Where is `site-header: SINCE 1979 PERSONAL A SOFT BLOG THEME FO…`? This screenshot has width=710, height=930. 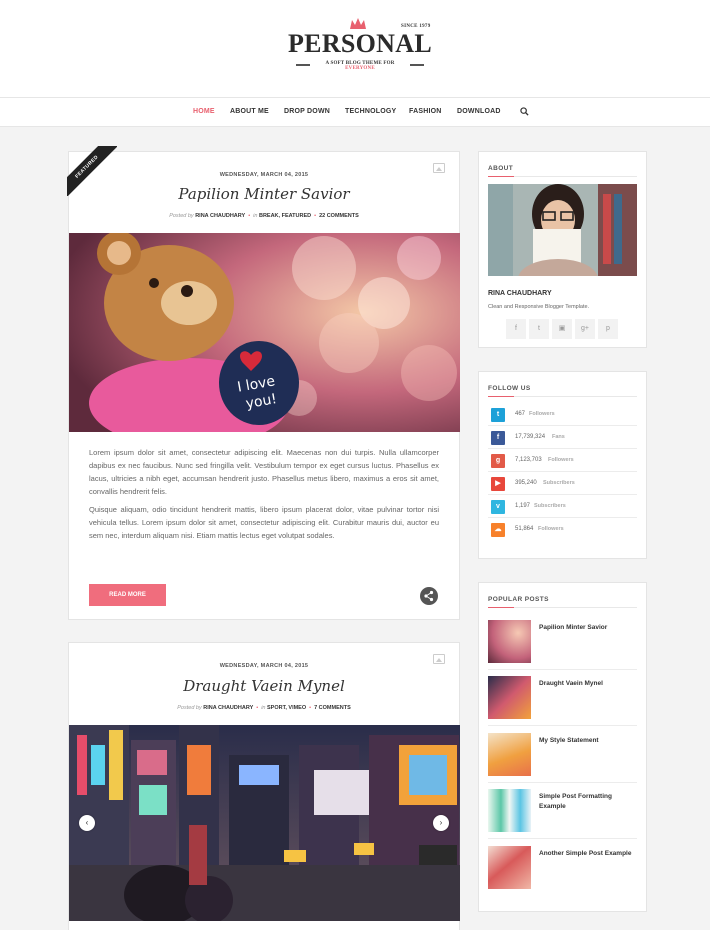 site-header: SINCE 1979 PERSONAL A SOFT BLOG THEME FO… is located at coordinates (355, 48).